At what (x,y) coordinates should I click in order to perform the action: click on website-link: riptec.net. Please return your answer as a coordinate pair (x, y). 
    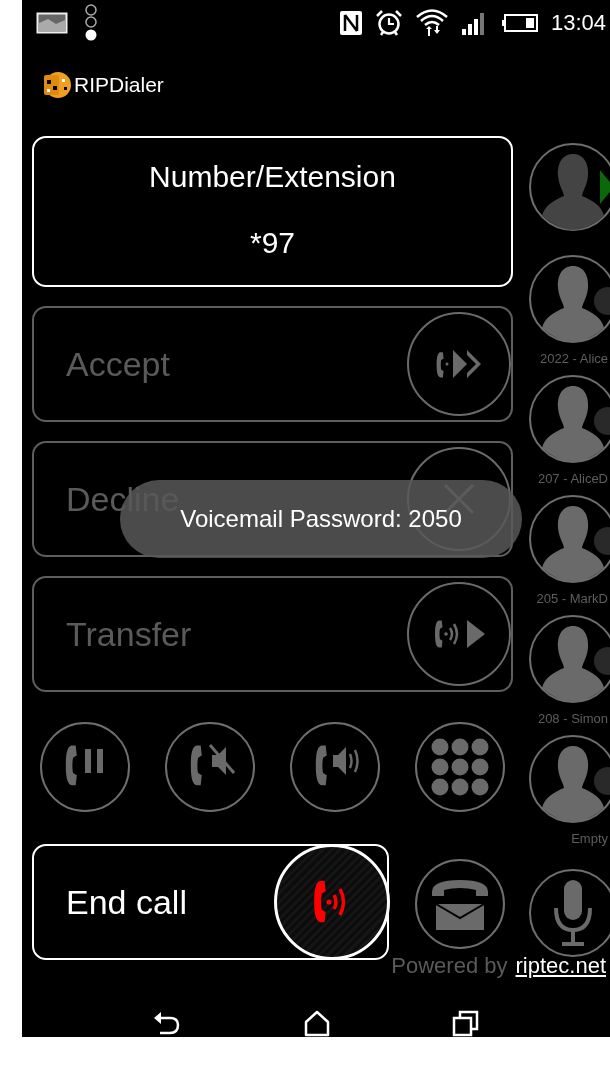
    Looking at the image, I should click on (560, 966).